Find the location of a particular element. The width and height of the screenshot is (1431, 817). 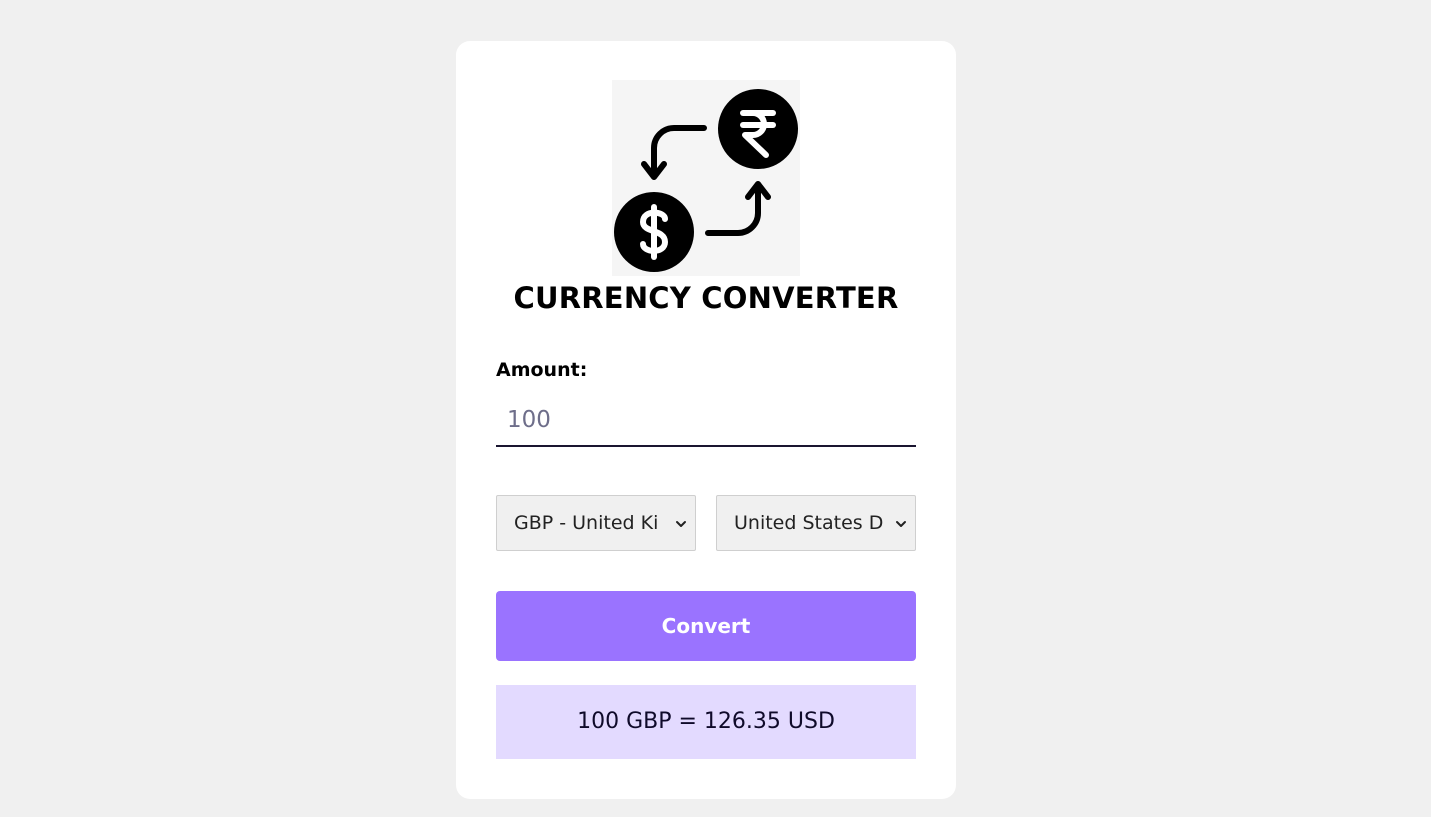

amount-input is located at coordinates (706, 420).